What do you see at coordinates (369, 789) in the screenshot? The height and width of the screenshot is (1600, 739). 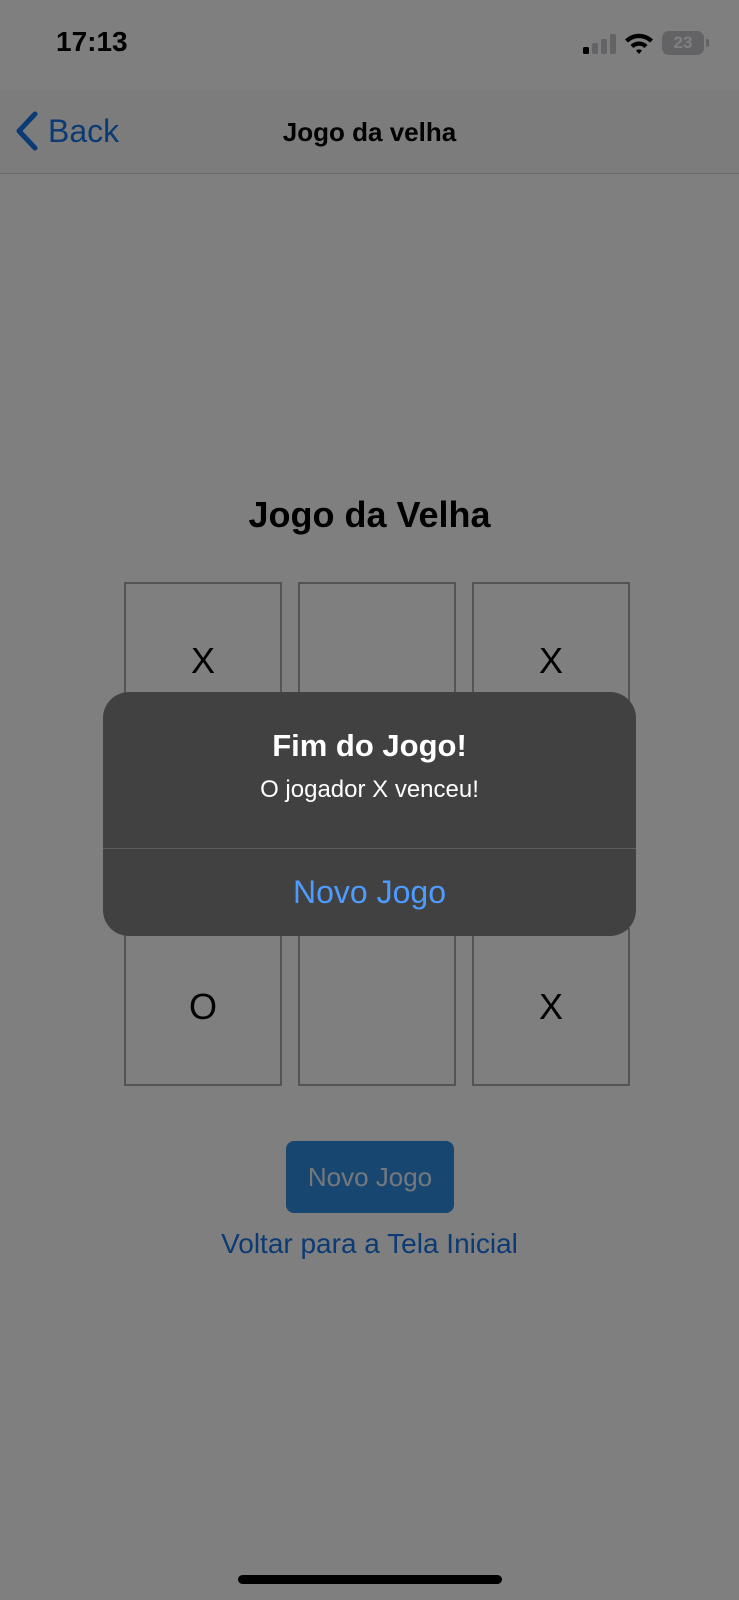 I see `alert-message: O jogador X venceu!` at bounding box center [369, 789].